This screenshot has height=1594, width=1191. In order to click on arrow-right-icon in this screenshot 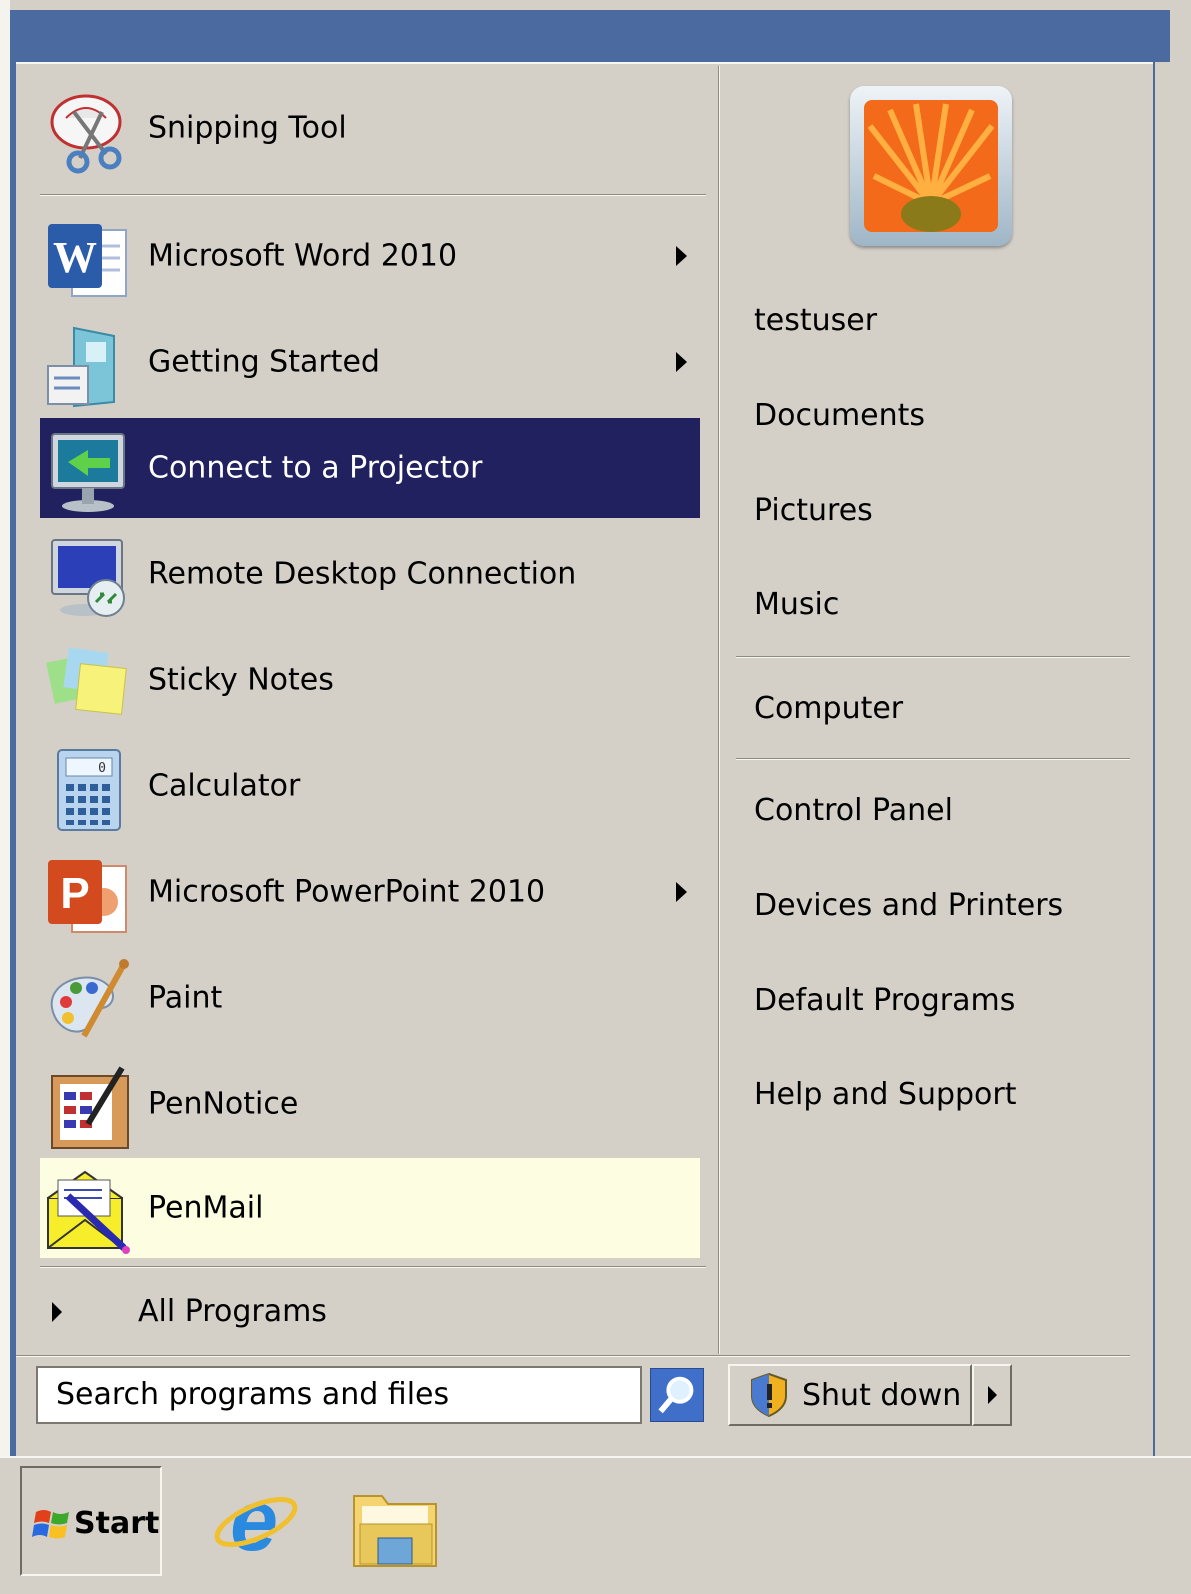, I will do `click(992, 1395)`.